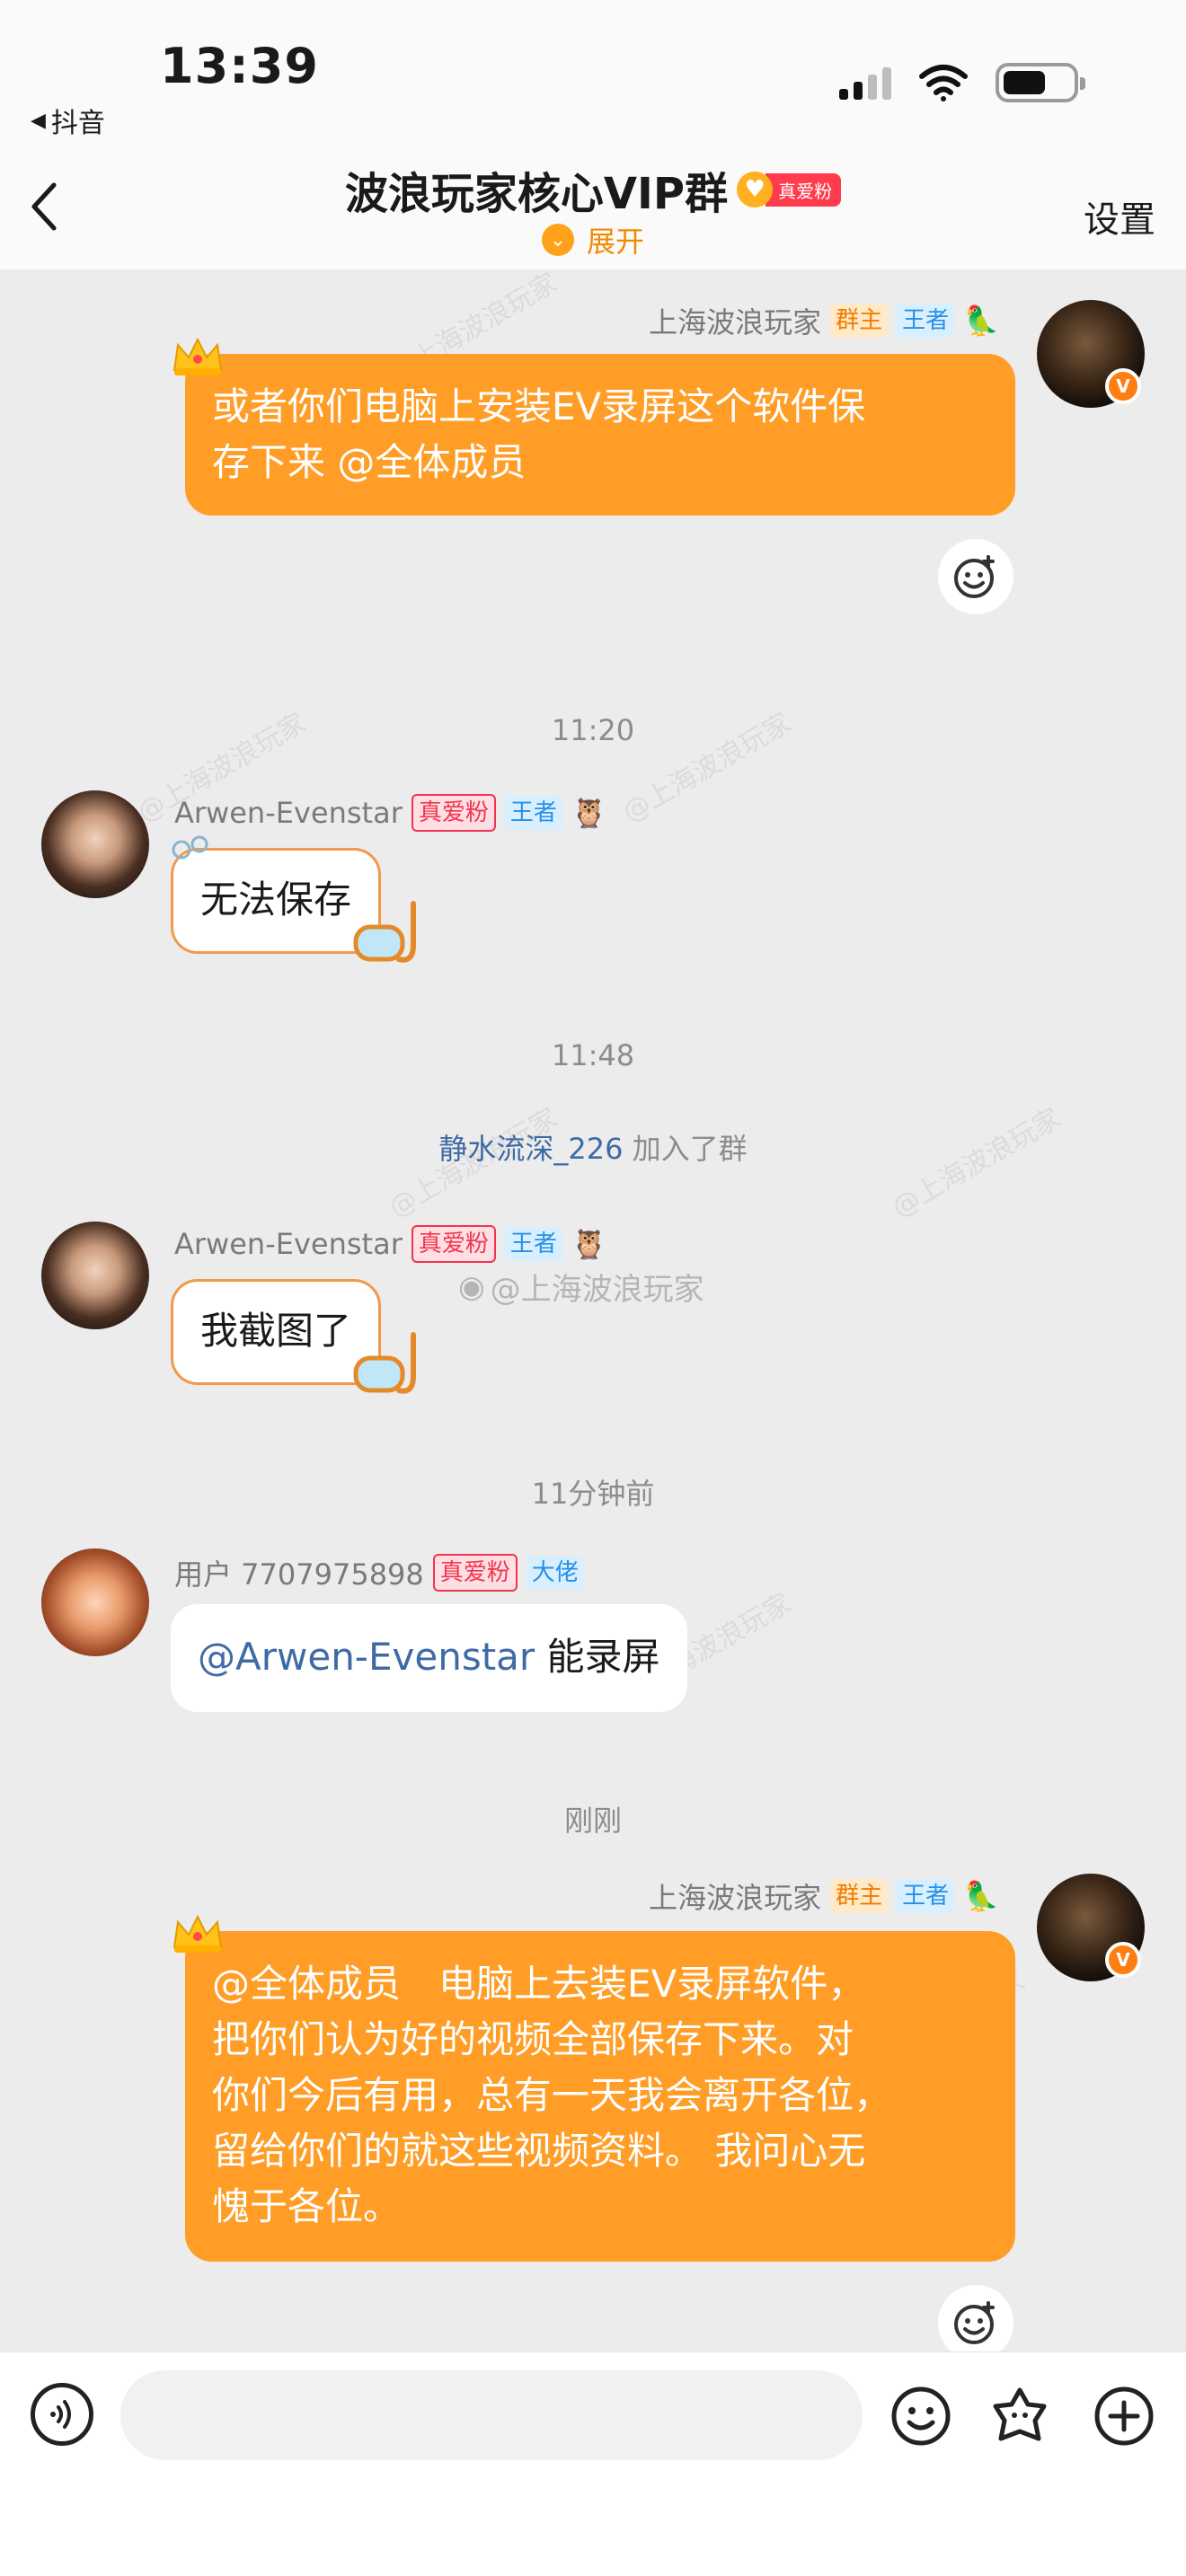 This screenshot has height=2576, width=1186. What do you see at coordinates (530, 1149) in the screenshot?
I see `joined-user-name: 静水流深_226` at bounding box center [530, 1149].